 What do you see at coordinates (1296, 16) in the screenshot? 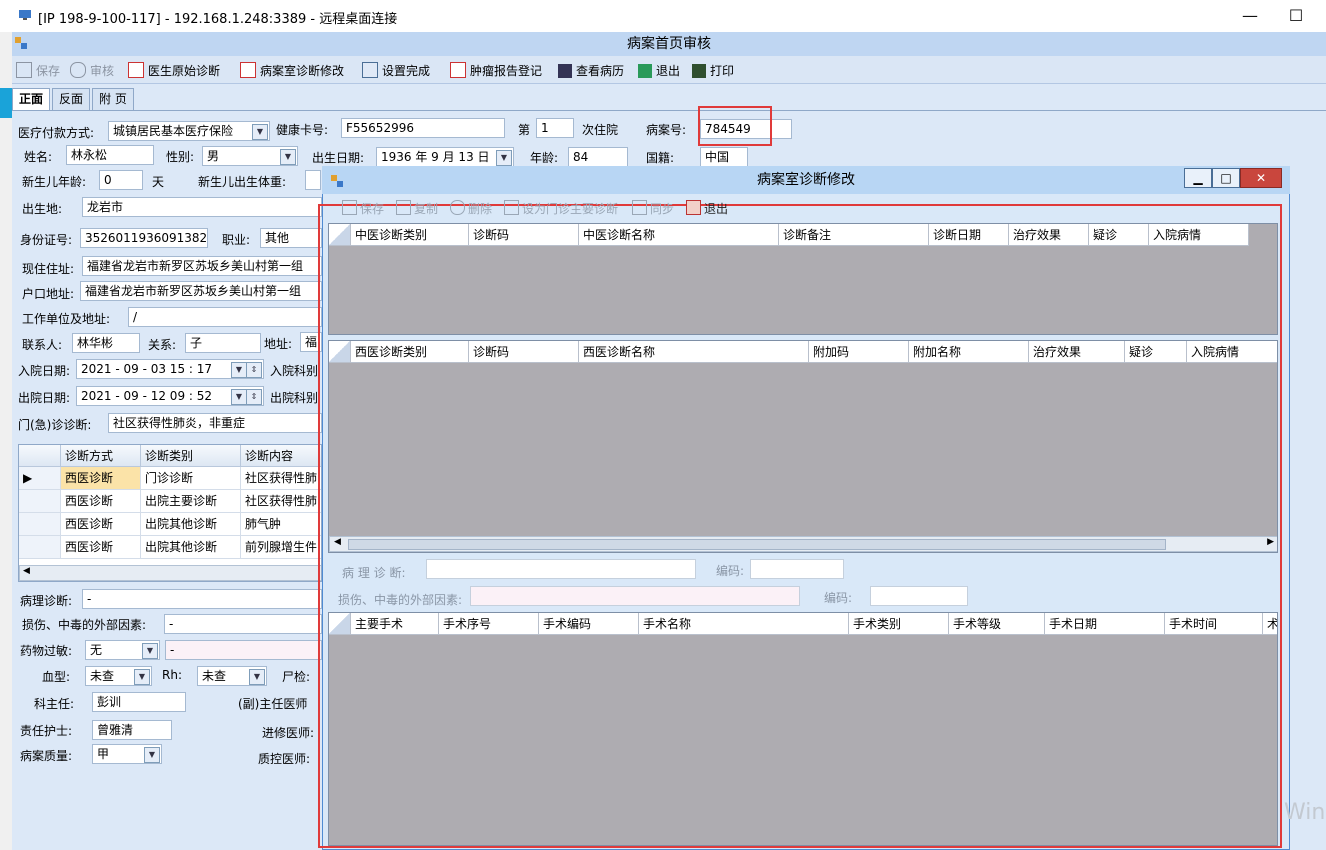
I see `rdp-maximize-button: ☐` at bounding box center [1296, 16].